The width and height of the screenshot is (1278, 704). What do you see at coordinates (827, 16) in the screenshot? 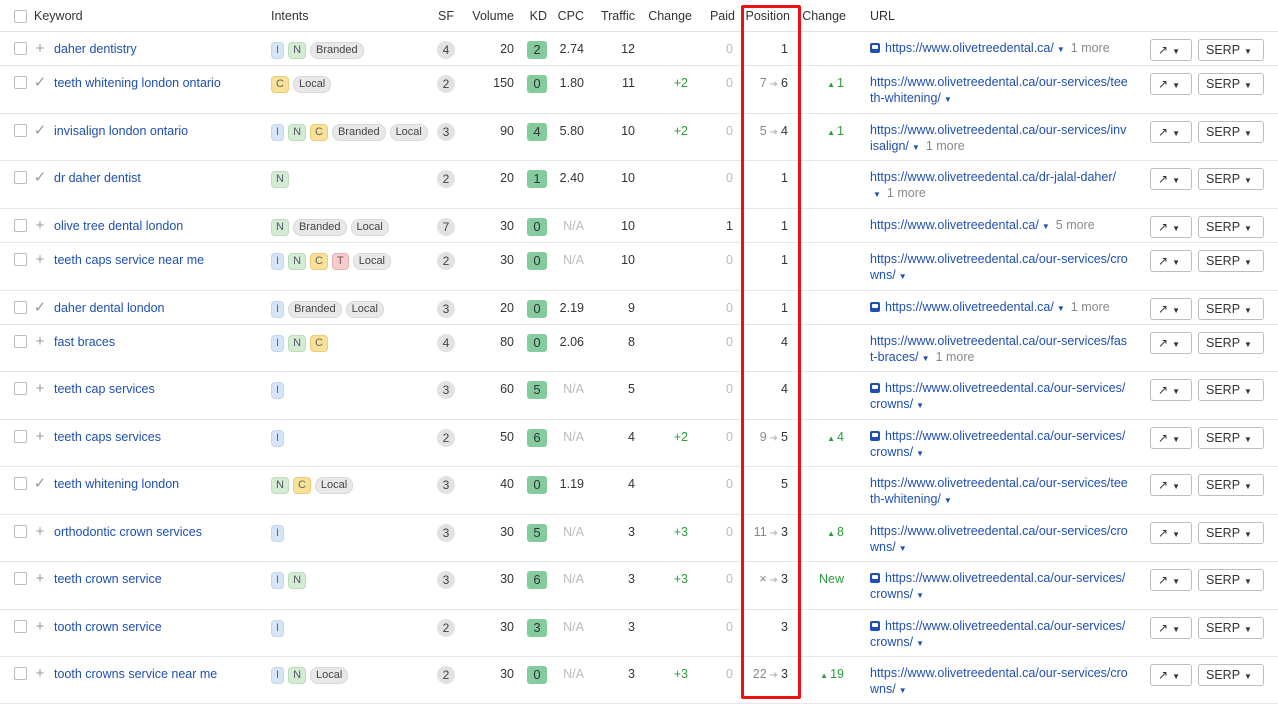
I see `col-position-change: Change` at bounding box center [827, 16].